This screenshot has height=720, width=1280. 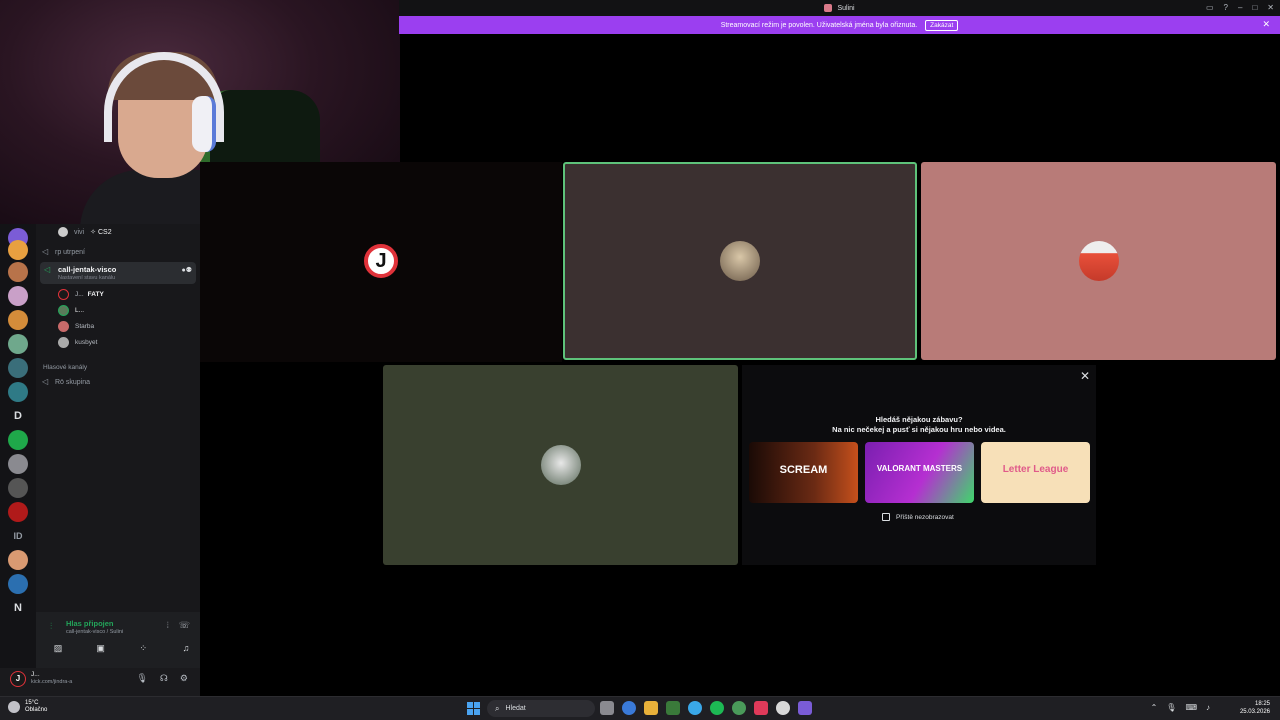 What do you see at coordinates (783, 708) in the screenshot?
I see `app-icon` at bounding box center [783, 708].